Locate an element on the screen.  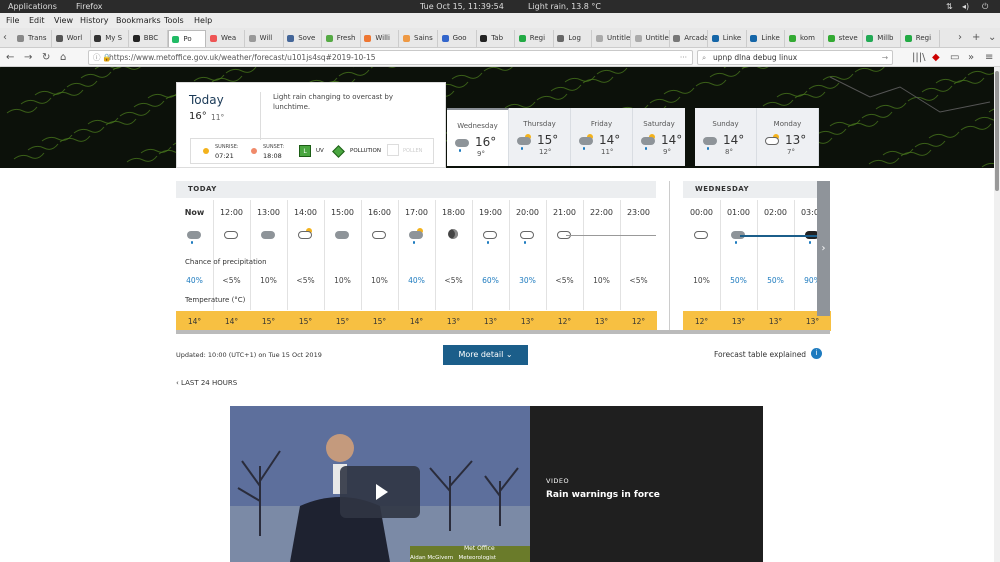
play-icon is located at coordinates (383, 493).